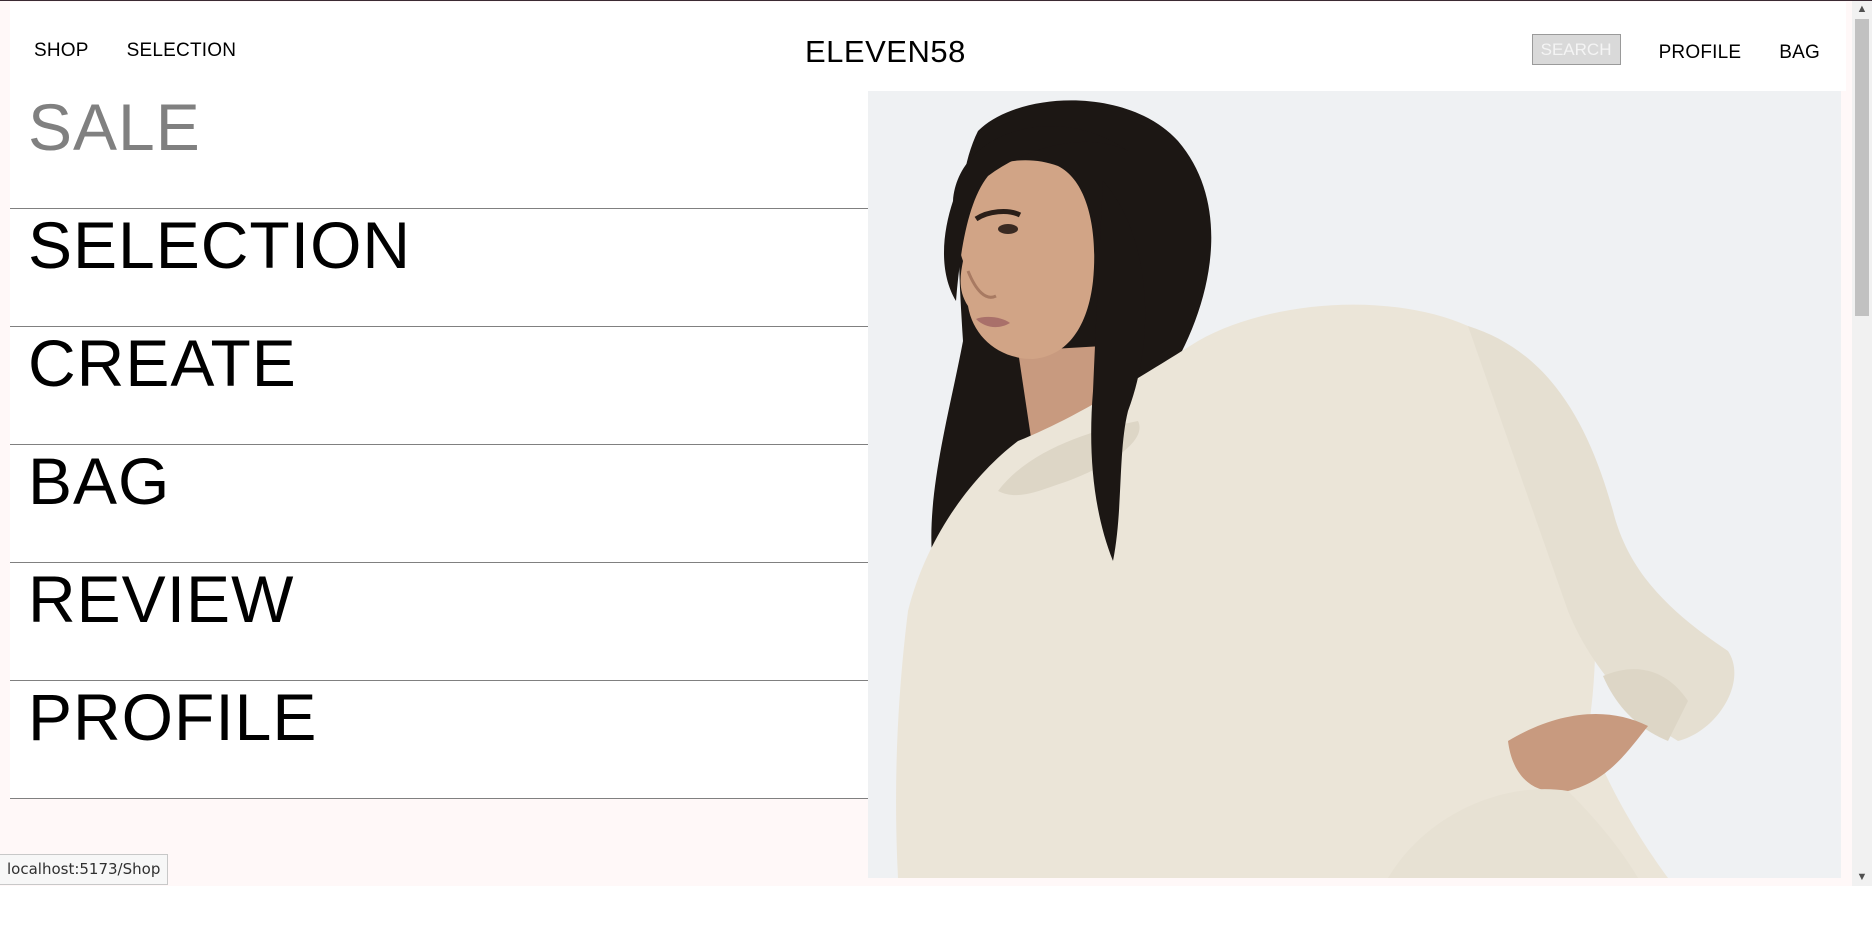 Image resolution: width=1872 pixels, height=944 pixels. I want to click on menu-item-label: SALE, so click(114, 127).